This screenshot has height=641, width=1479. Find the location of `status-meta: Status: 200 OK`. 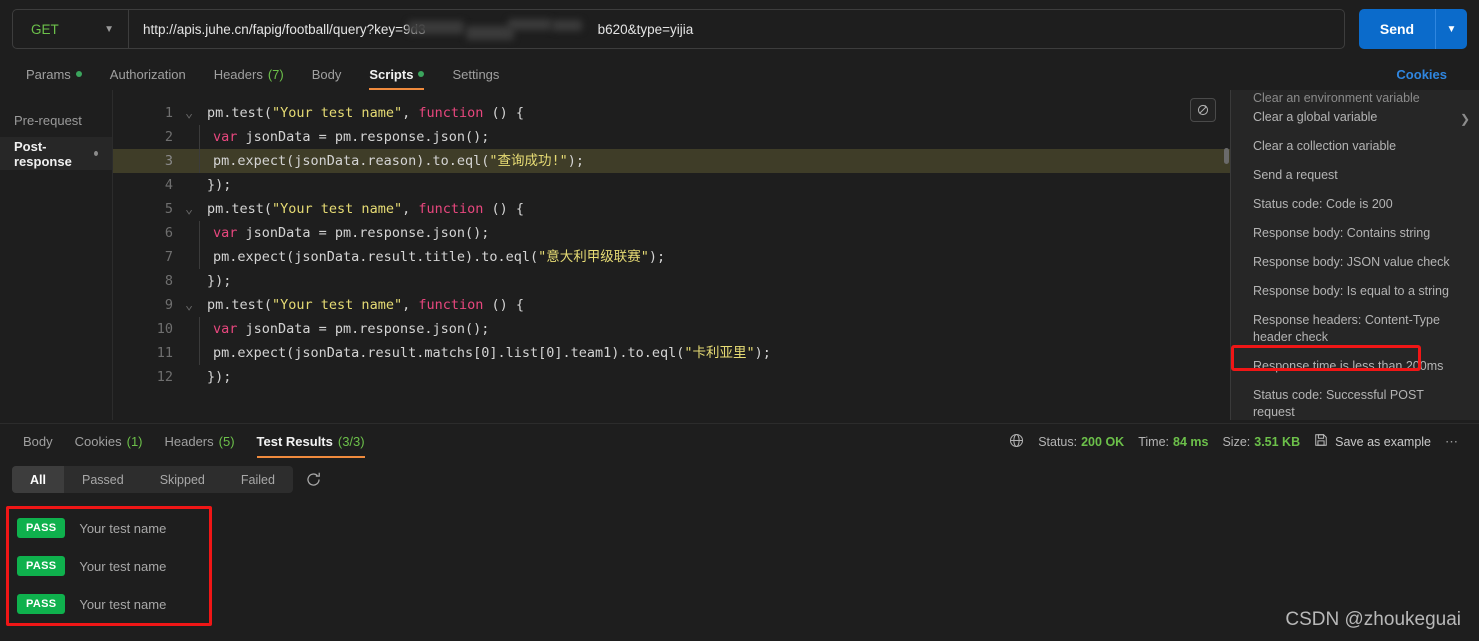

status-meta: Status: 200 OK is located at coordinates (1081, 442).